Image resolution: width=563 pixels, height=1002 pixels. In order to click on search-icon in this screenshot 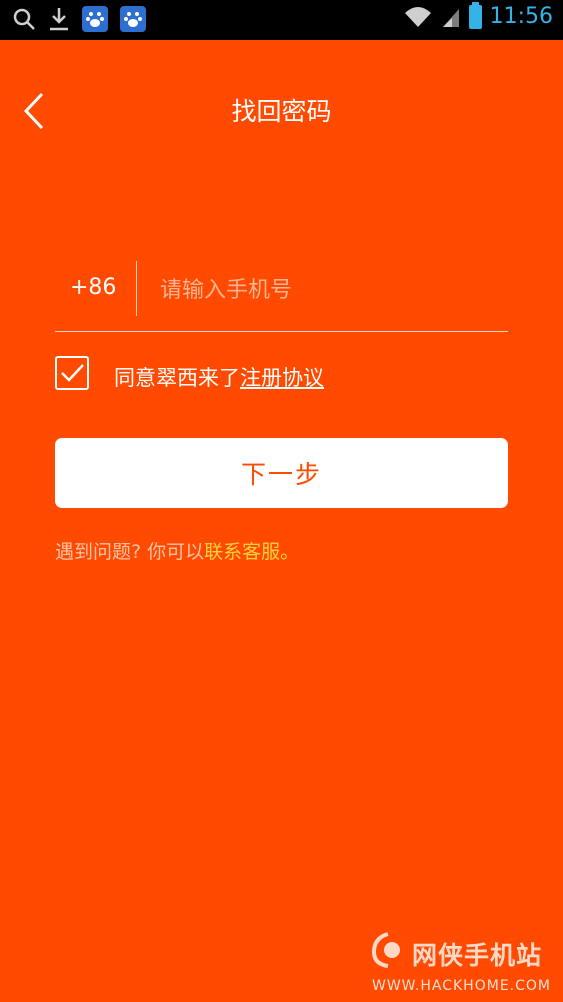, I will do `click(24, 19)`.